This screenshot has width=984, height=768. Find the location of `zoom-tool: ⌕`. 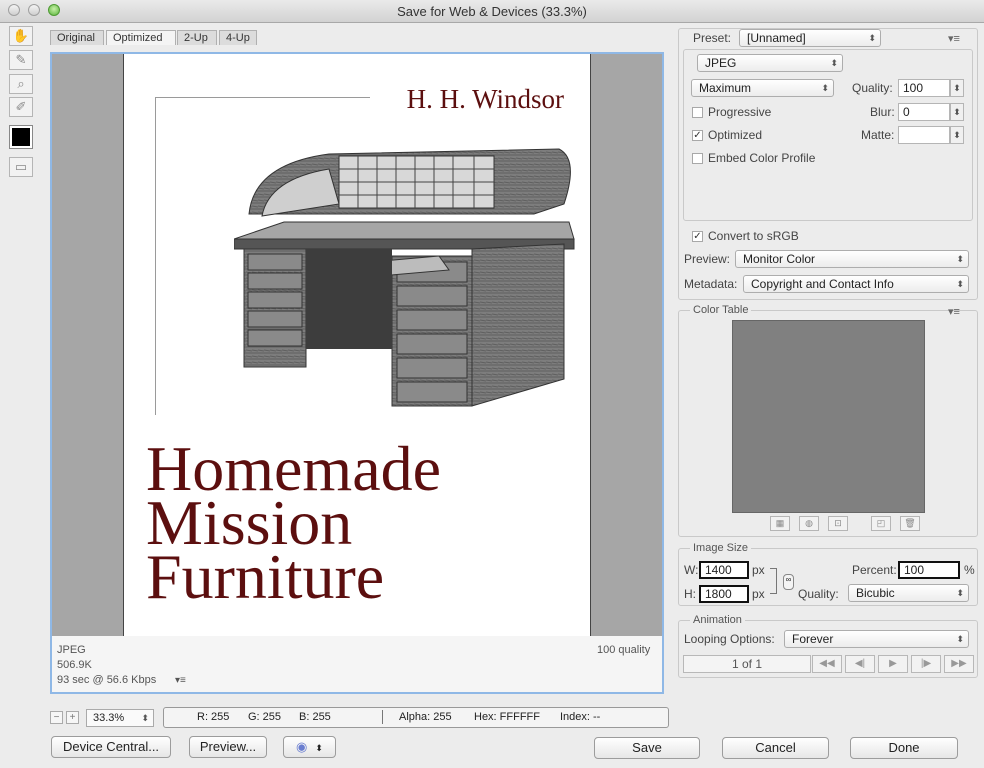

zoom-tool: ⌕ is located at coordinates (21, 84).